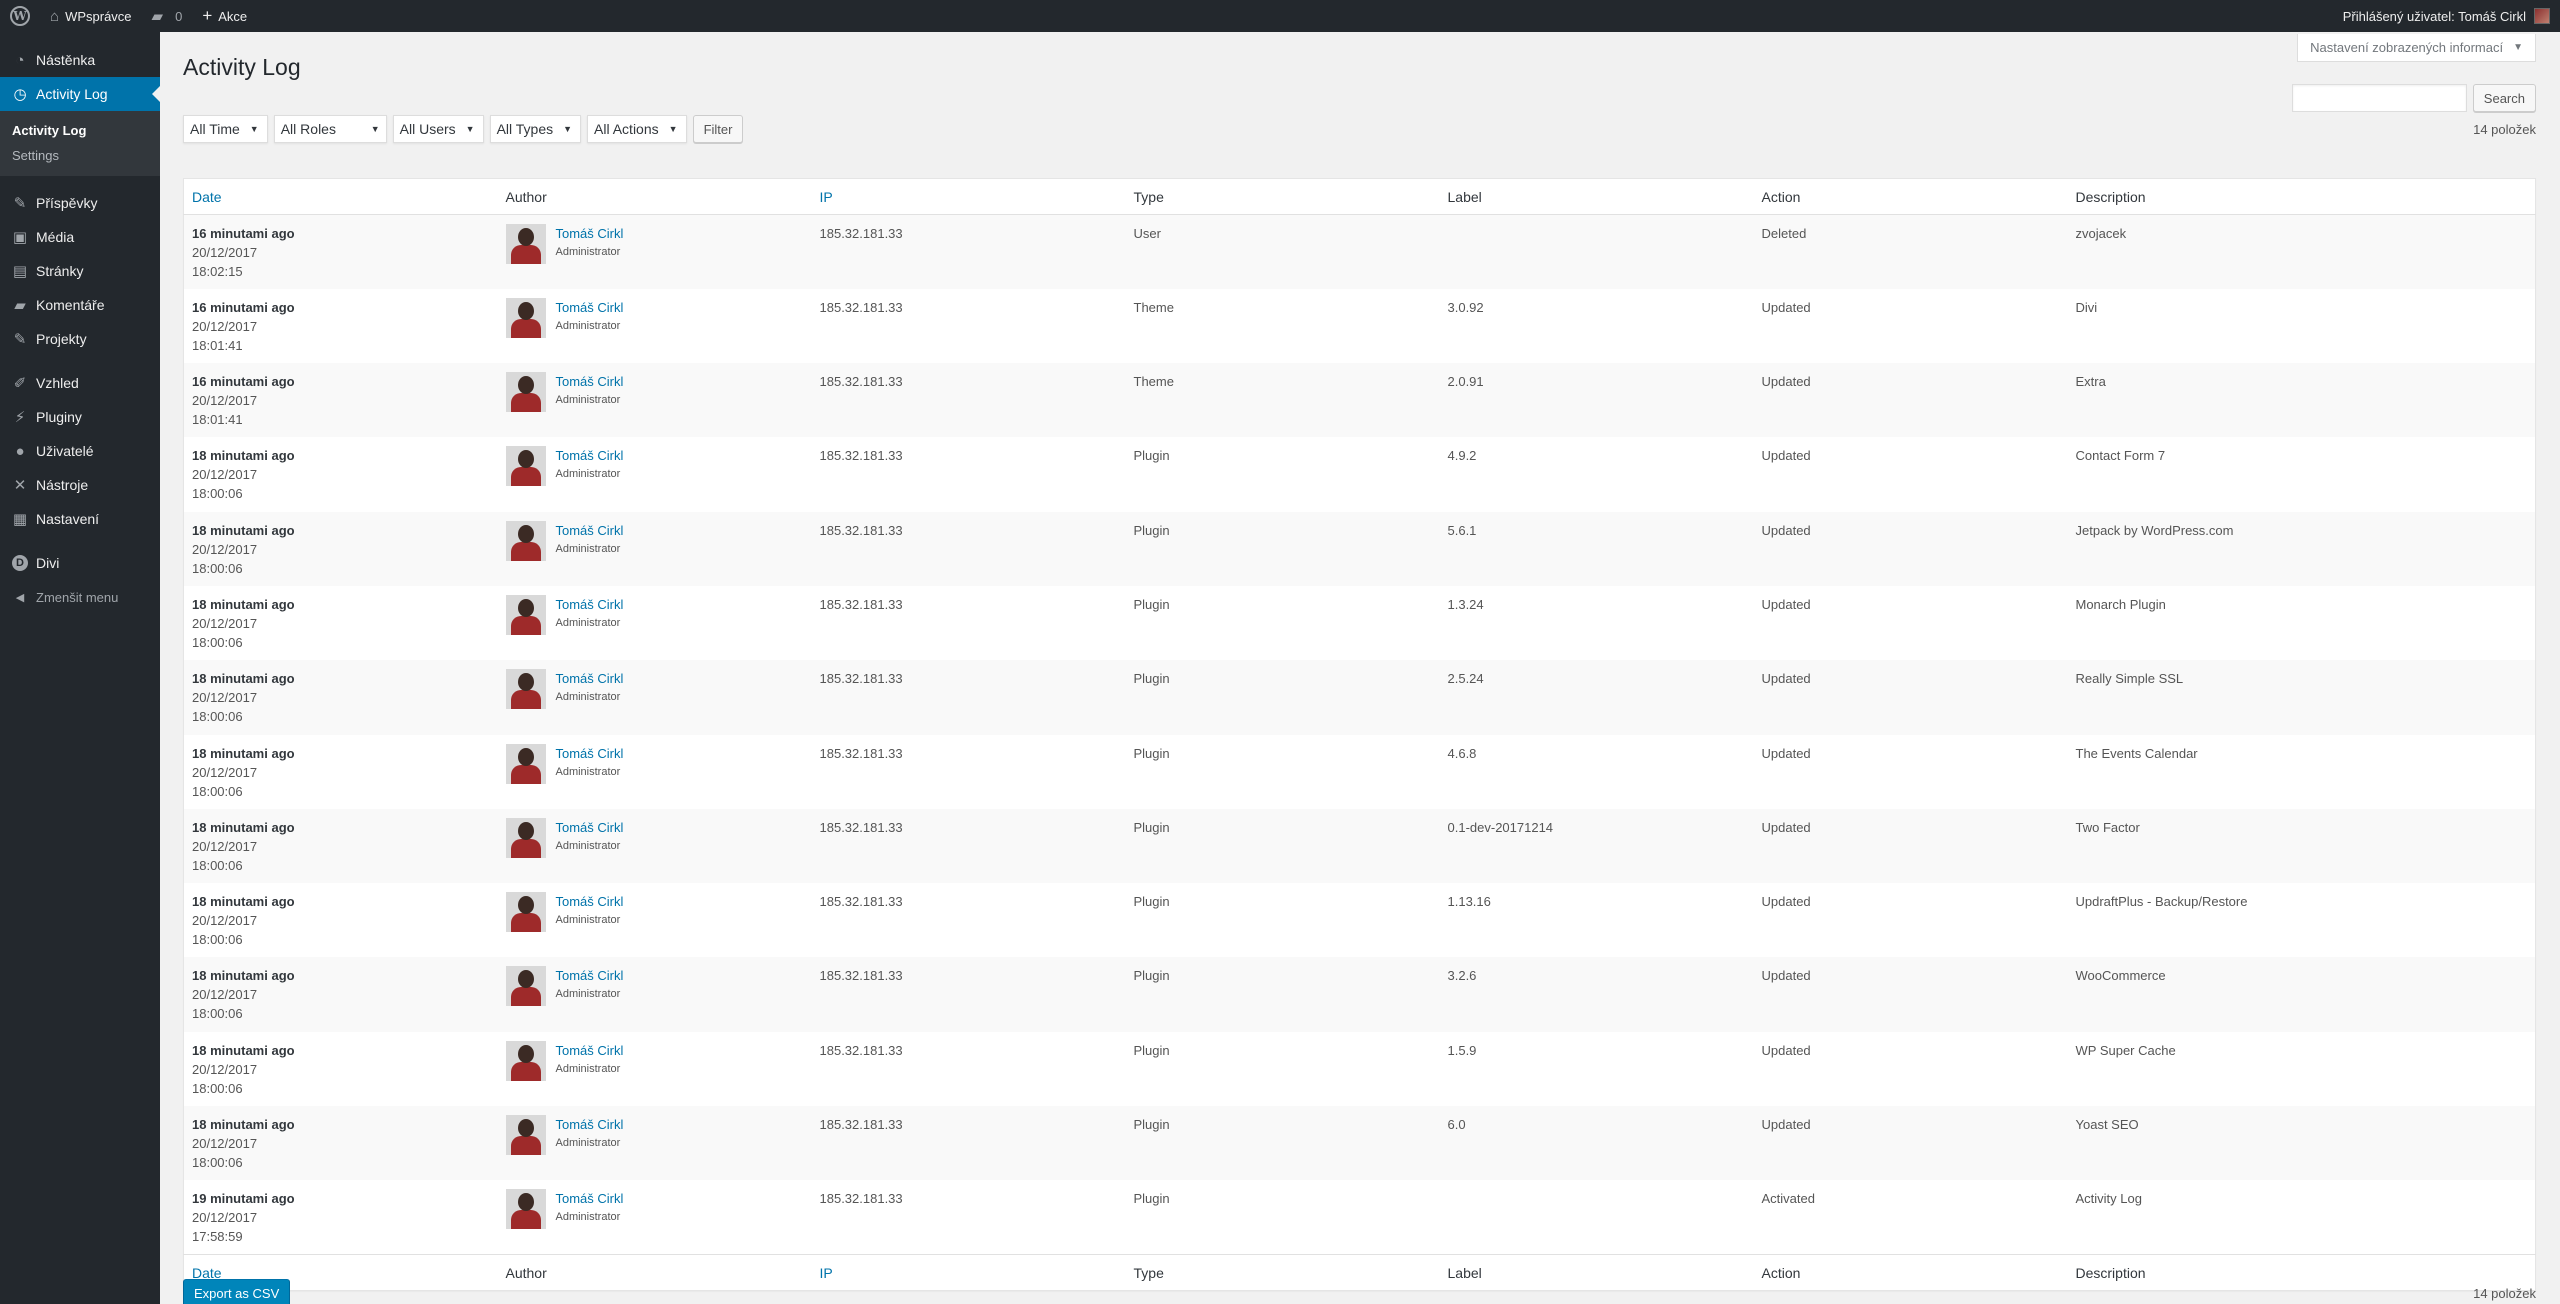 This screenshot has height=1304, width=2560. What do you see at coordinates (340, 196) in the screenshot?
I see `column-header-date: Date` at bounding box center [340, 196].